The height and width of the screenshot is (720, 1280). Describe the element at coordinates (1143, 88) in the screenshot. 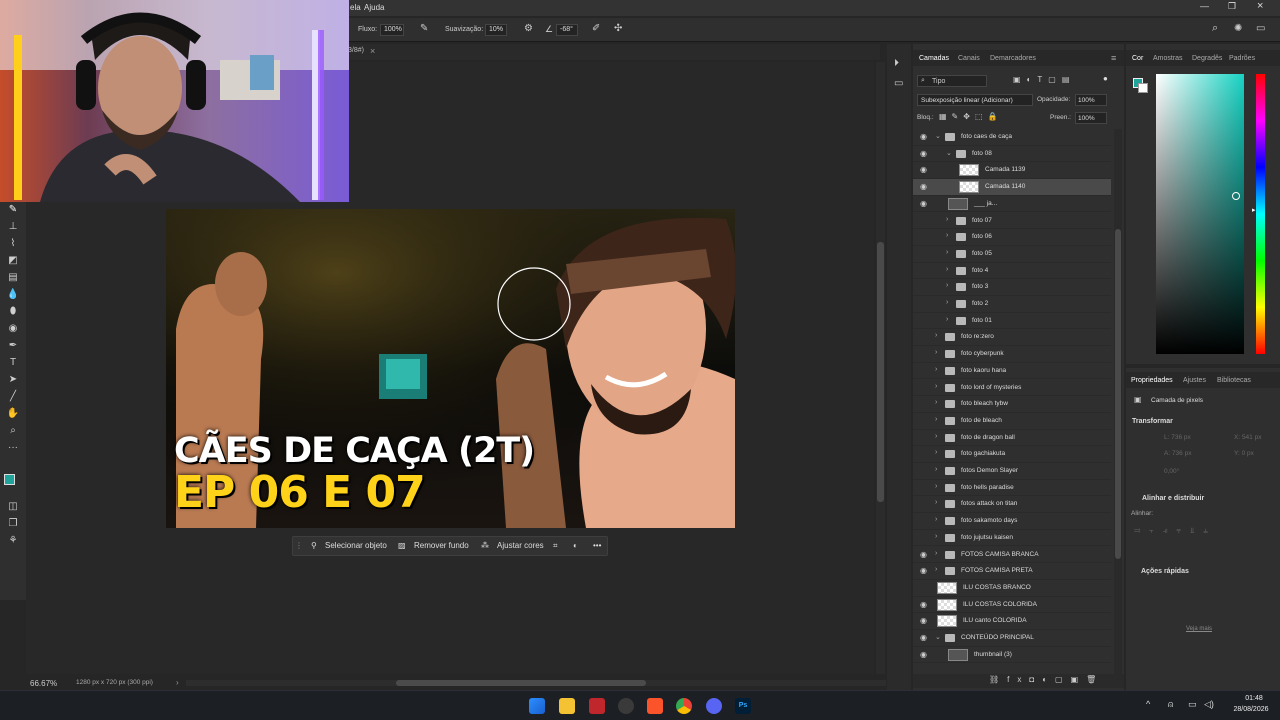

I see `bg-color-chip` at that location.